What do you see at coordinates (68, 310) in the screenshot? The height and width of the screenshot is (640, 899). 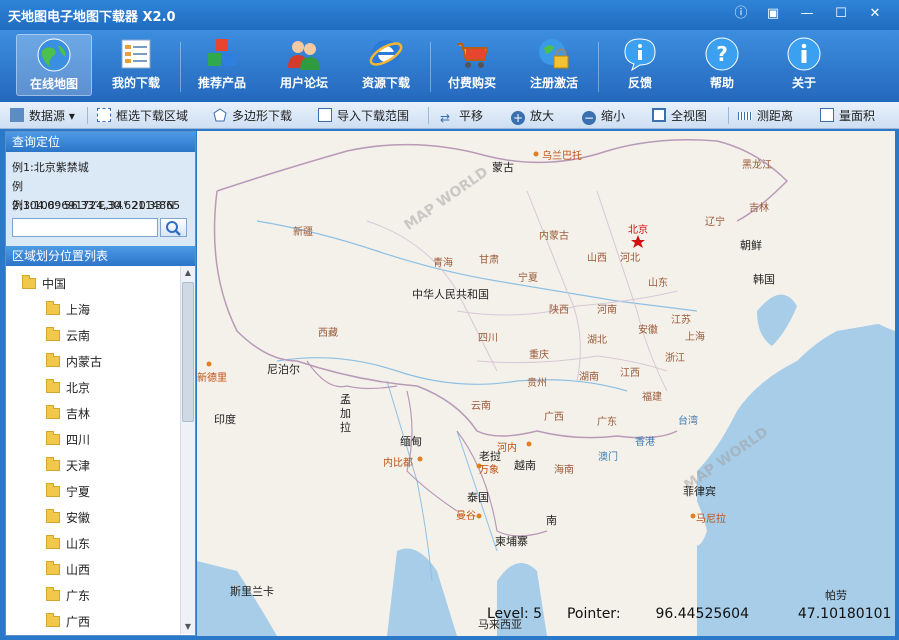 I see `tree-item: 上海` at bounding box center [68, 310].